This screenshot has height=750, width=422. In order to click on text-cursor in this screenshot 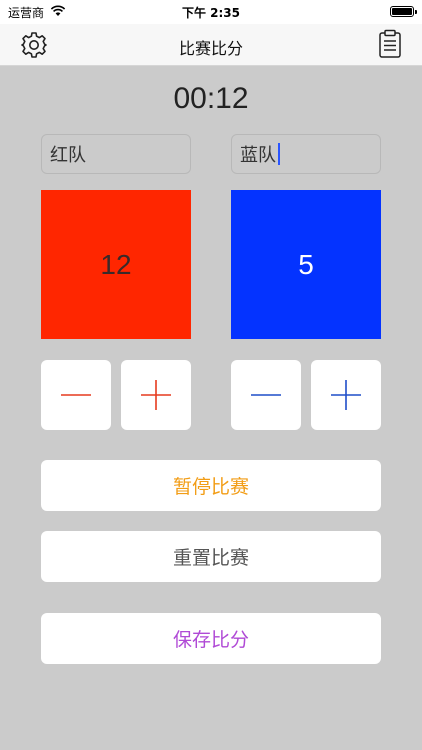, I will do `click(279, 154)`.